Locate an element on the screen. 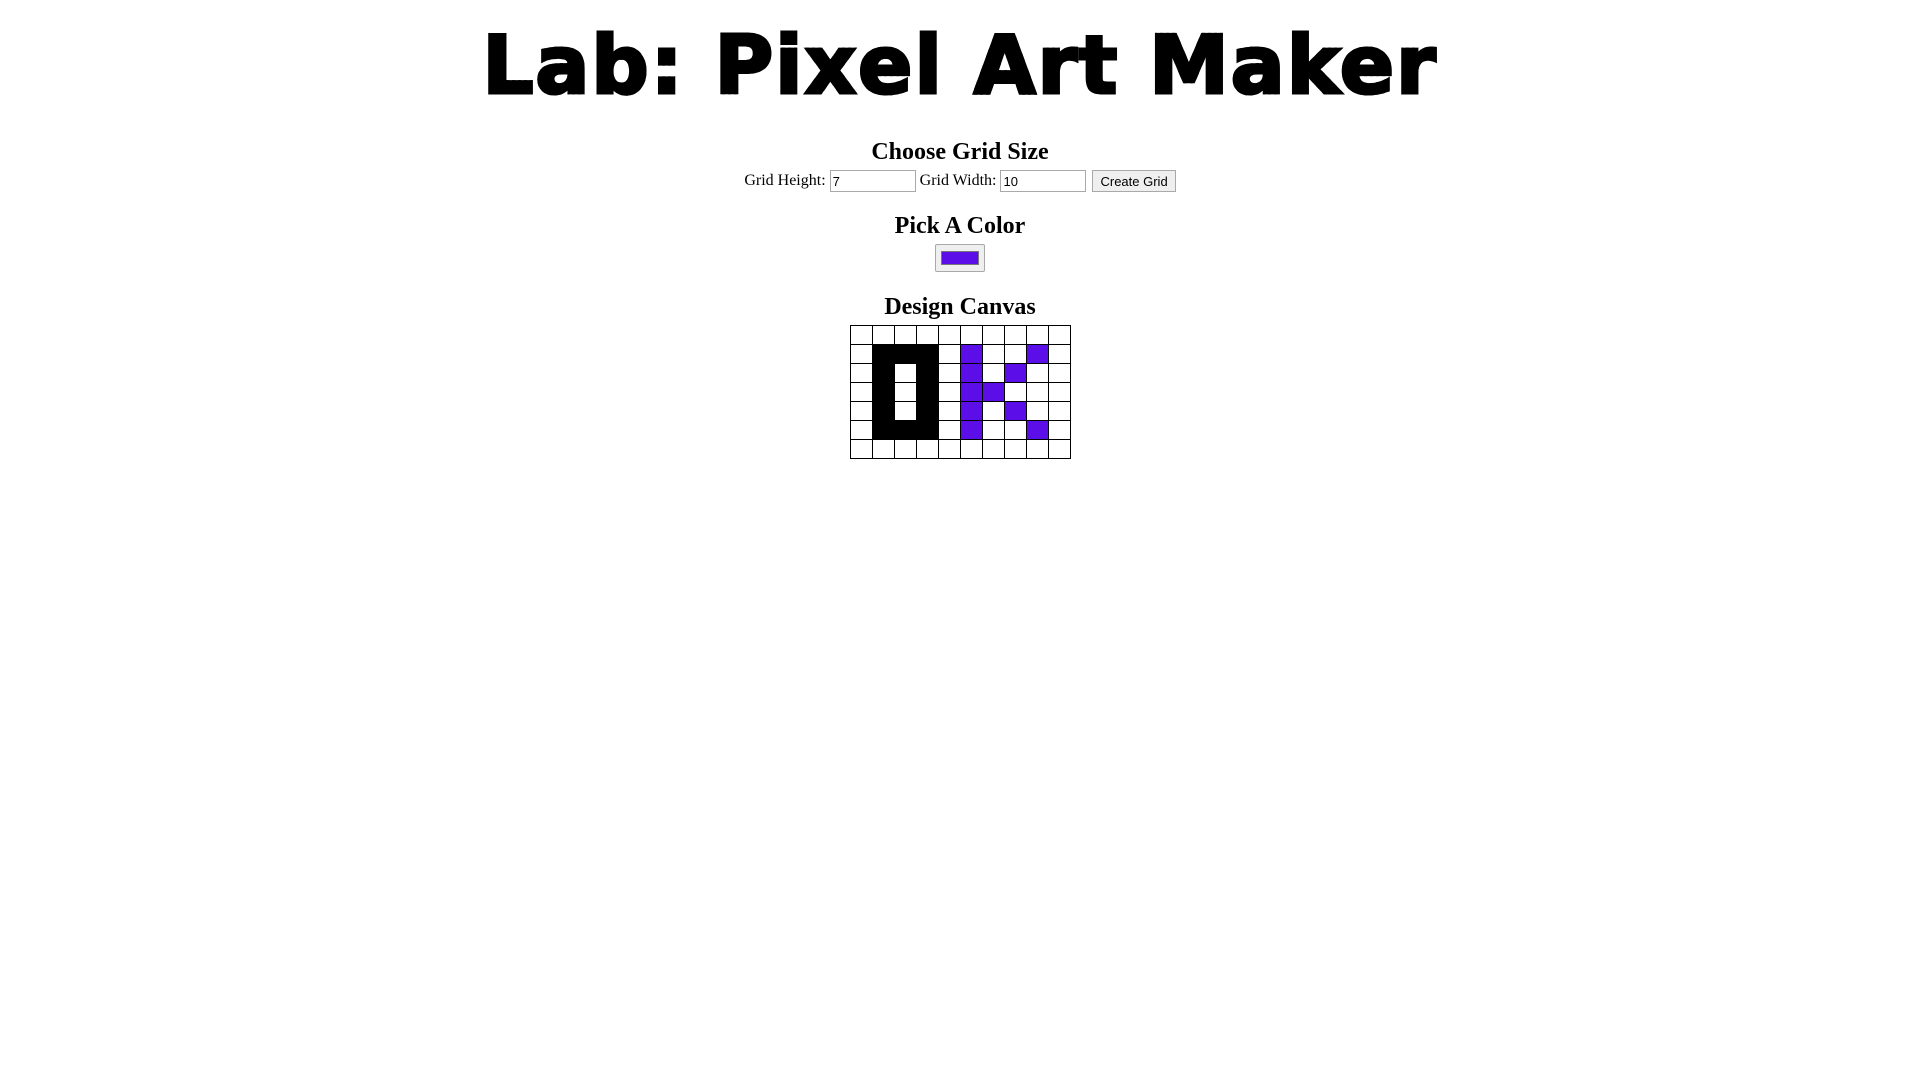  canvas-heading: Design Canvas is located at coordinates (960, 307).